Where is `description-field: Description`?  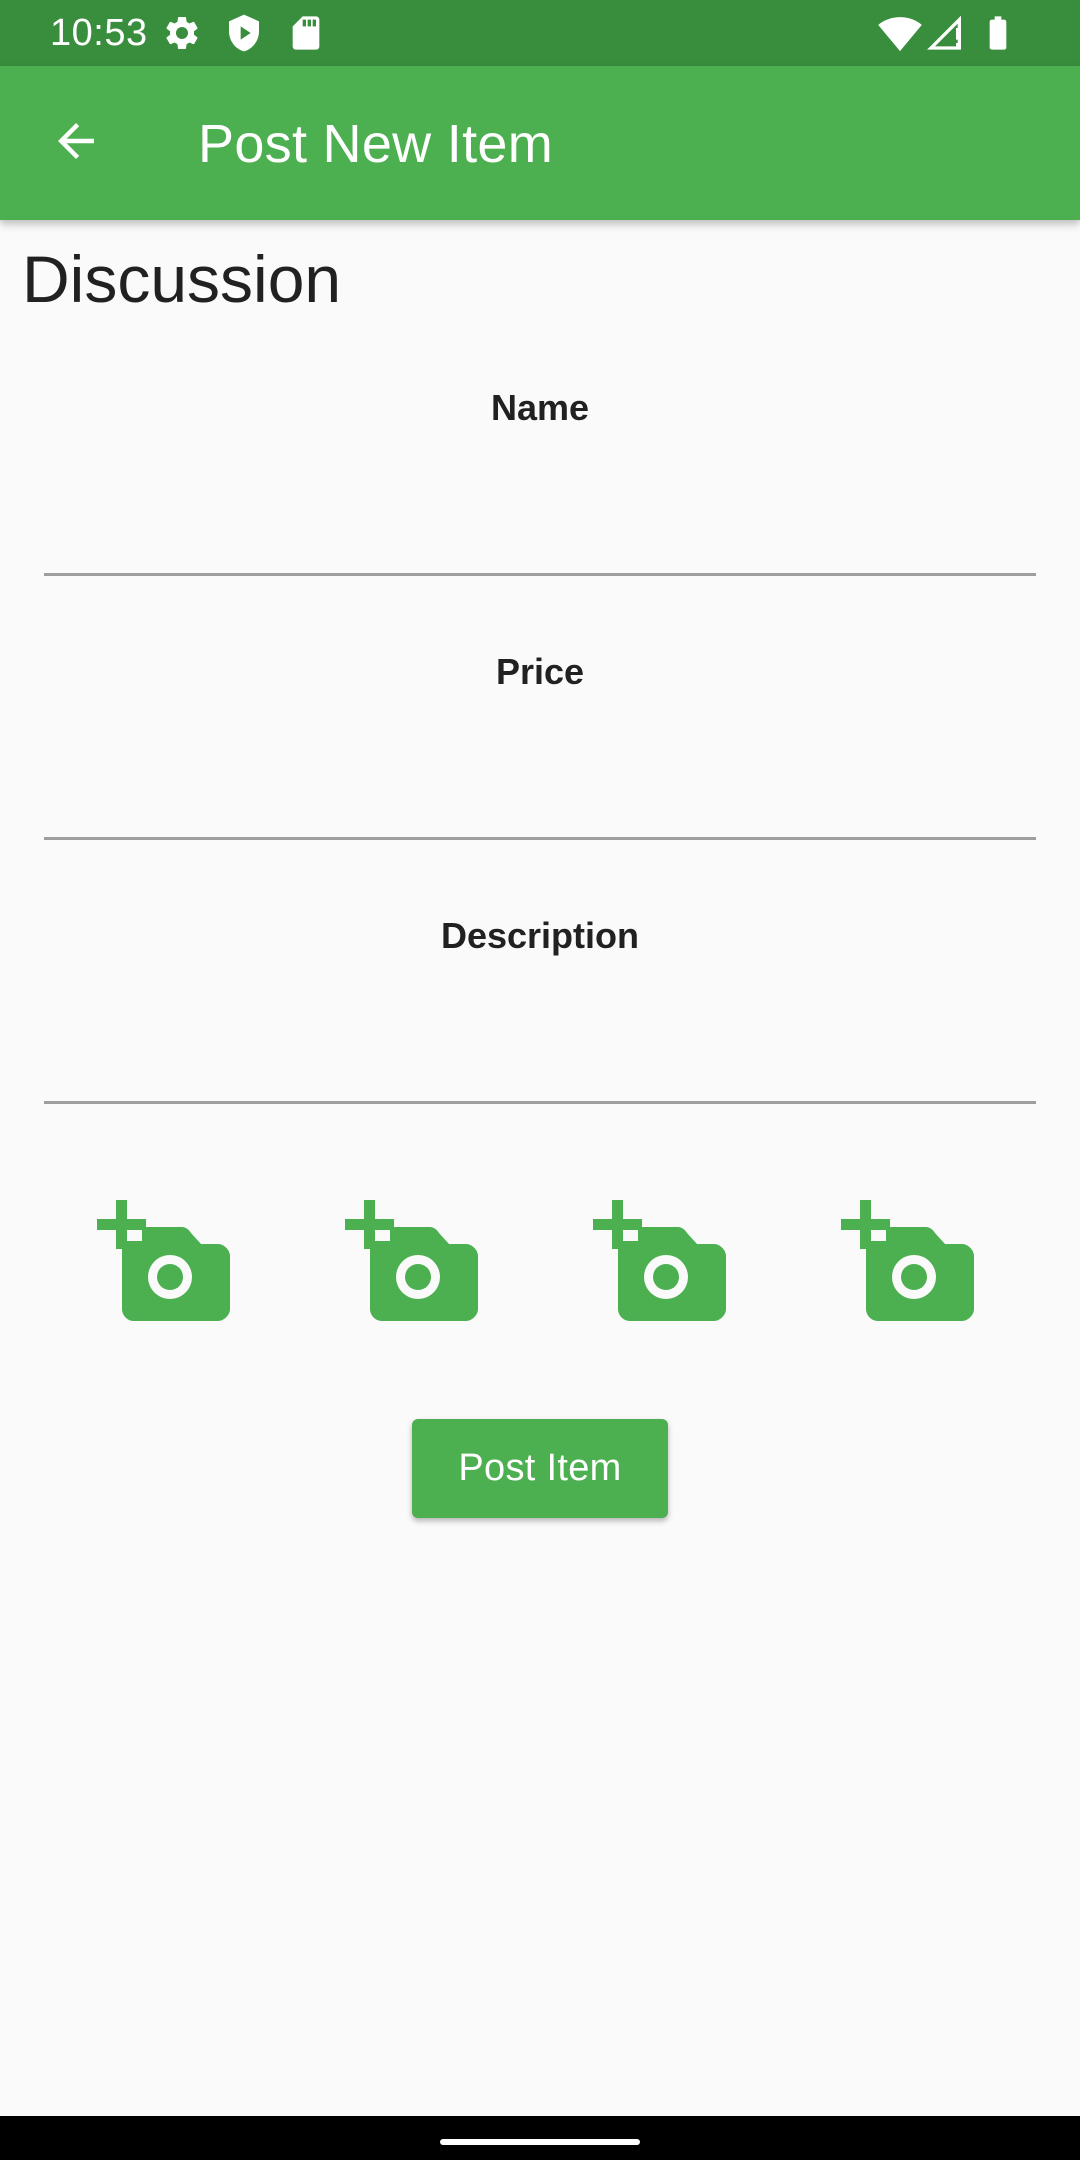 description-field: Description is located at coordinates (540, 1015).